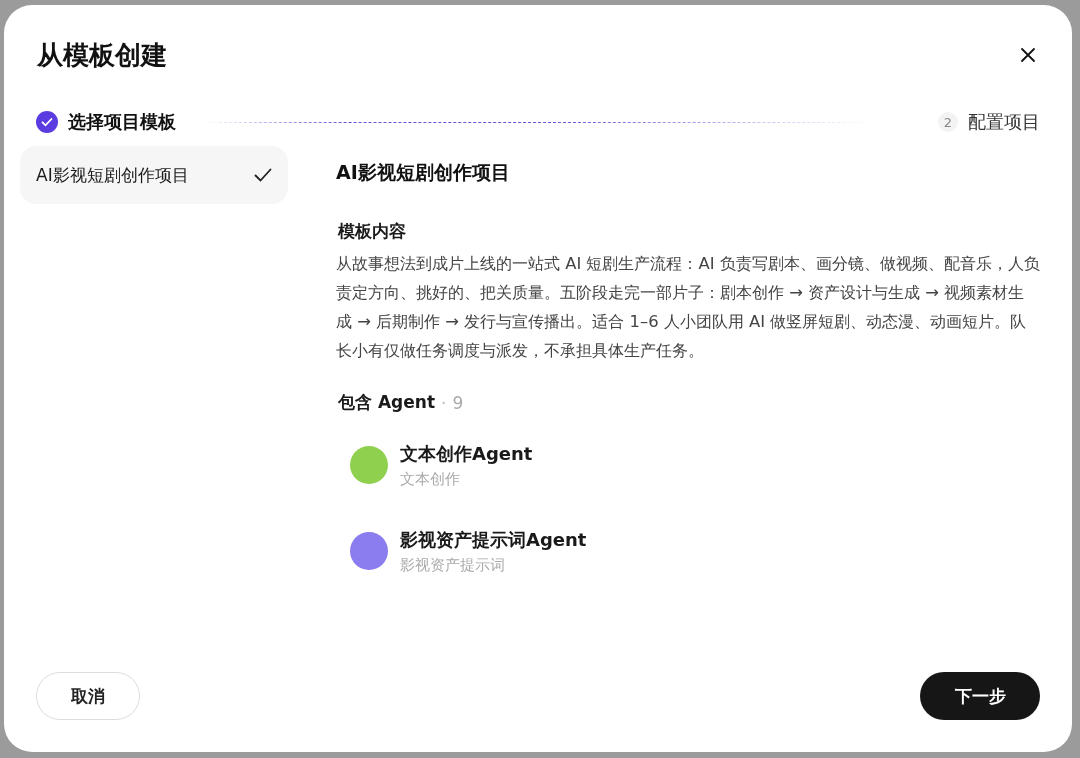  Describe the element at coordinates (112, 175) in the screenshot. I see `template-label: AI影视短剧创作项目` at that location.